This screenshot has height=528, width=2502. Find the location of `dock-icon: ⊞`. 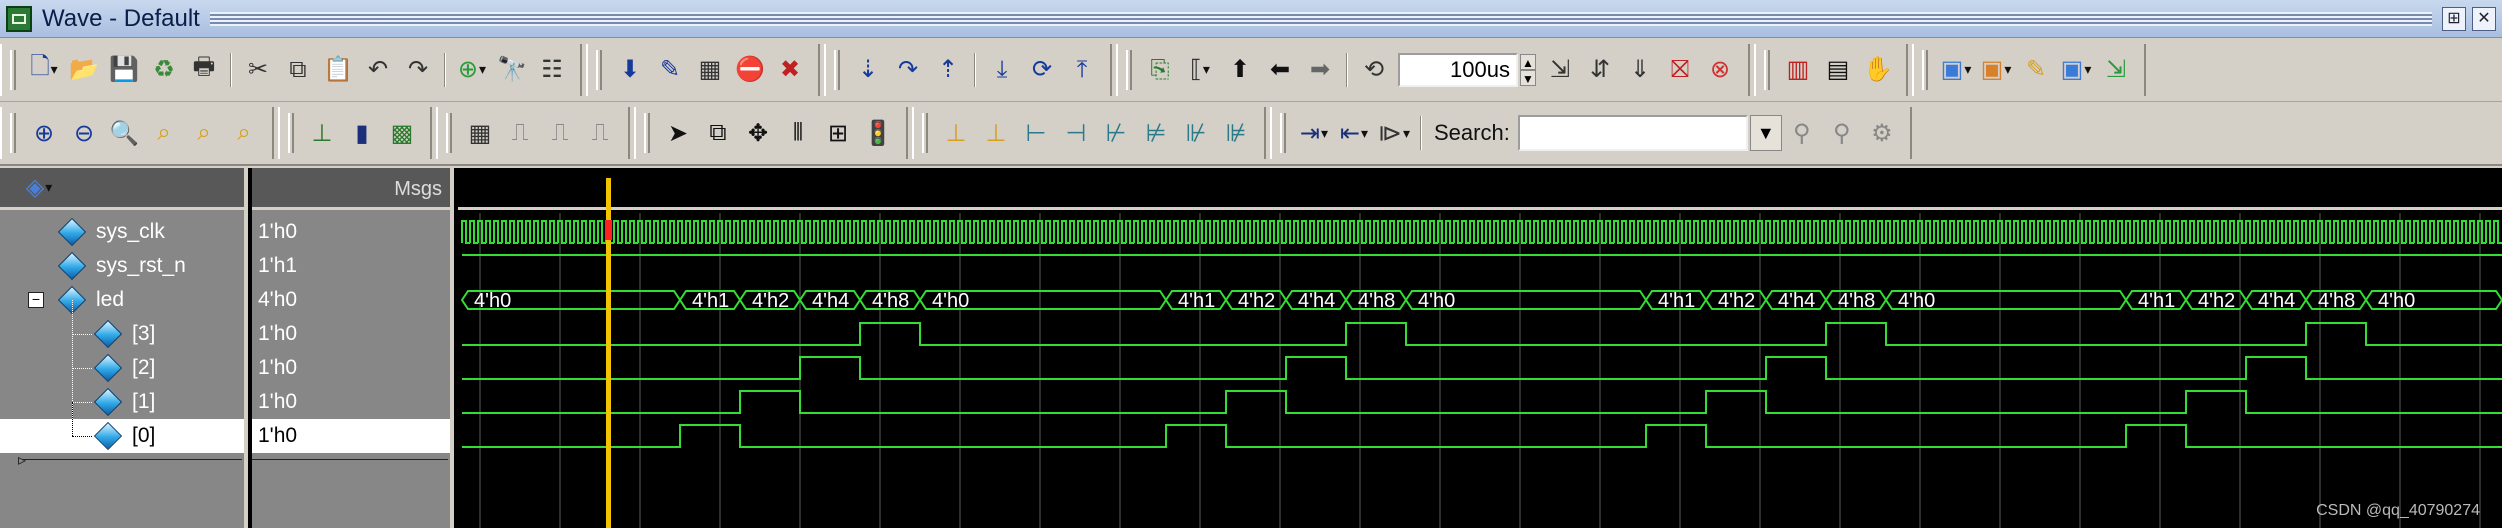

dock-icon: ⊞ is located at coordinates (2454, 18).